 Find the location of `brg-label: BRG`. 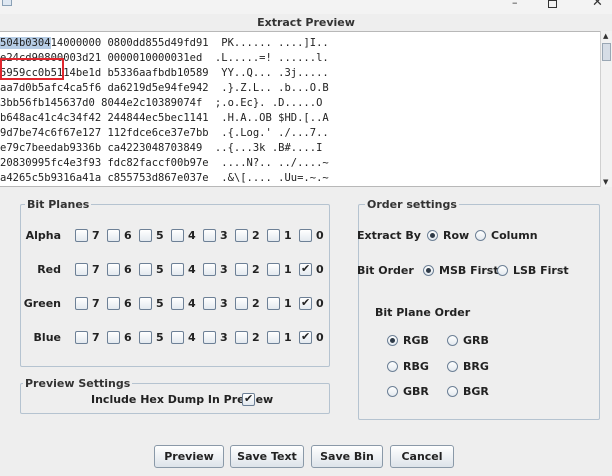

brg-label: BRG is located at coordinates (476, 366).